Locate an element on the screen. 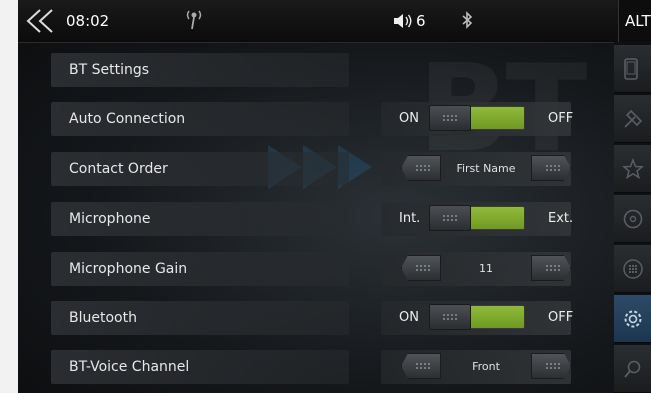 The width and height of the screenshot is (651, 393). microphone-row: Microphone Int. Ext. is located at coordinates (331, 218).